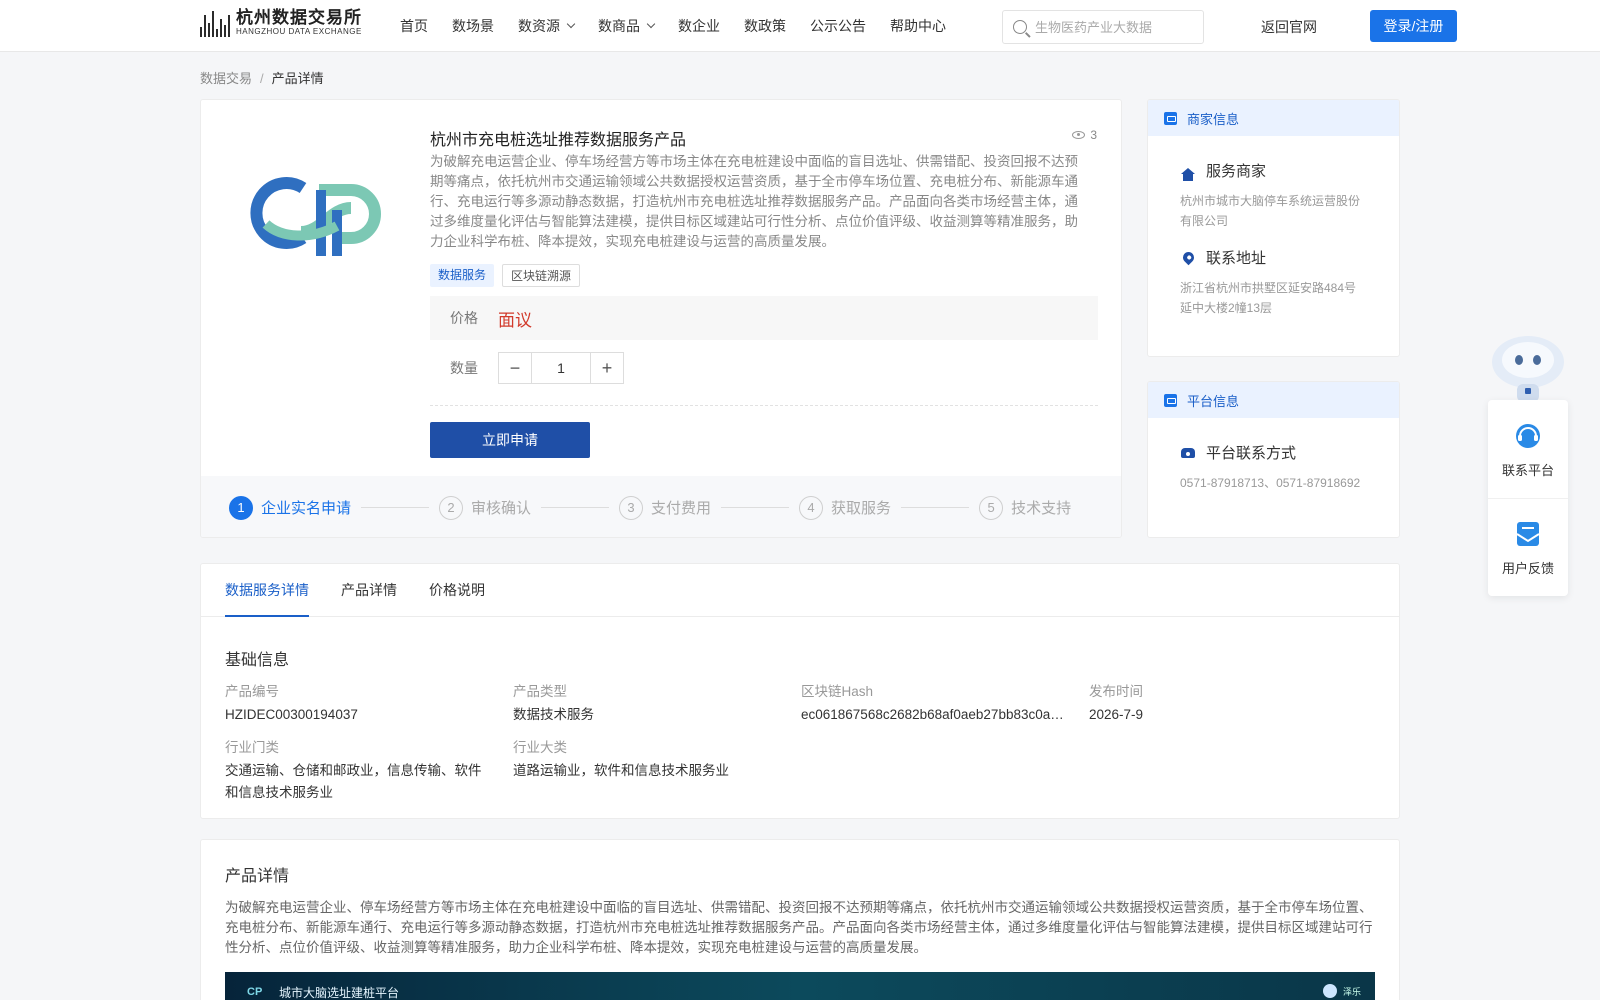  Describe the element at coordinates (473, 26) in the screenshot. I see `nav-item-scenes: 数场景` at that location.